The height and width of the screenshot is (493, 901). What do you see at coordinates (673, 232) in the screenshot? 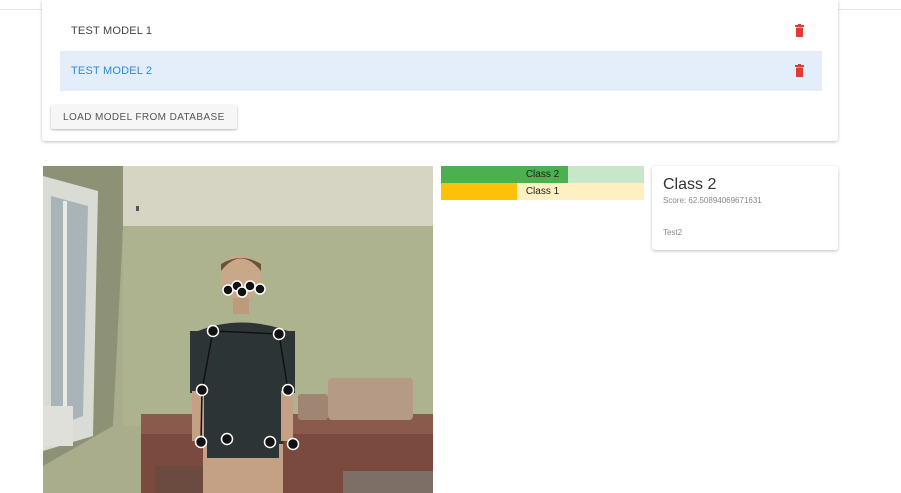
I see `model-name-label: Test2` at bounding box center [673, 232].